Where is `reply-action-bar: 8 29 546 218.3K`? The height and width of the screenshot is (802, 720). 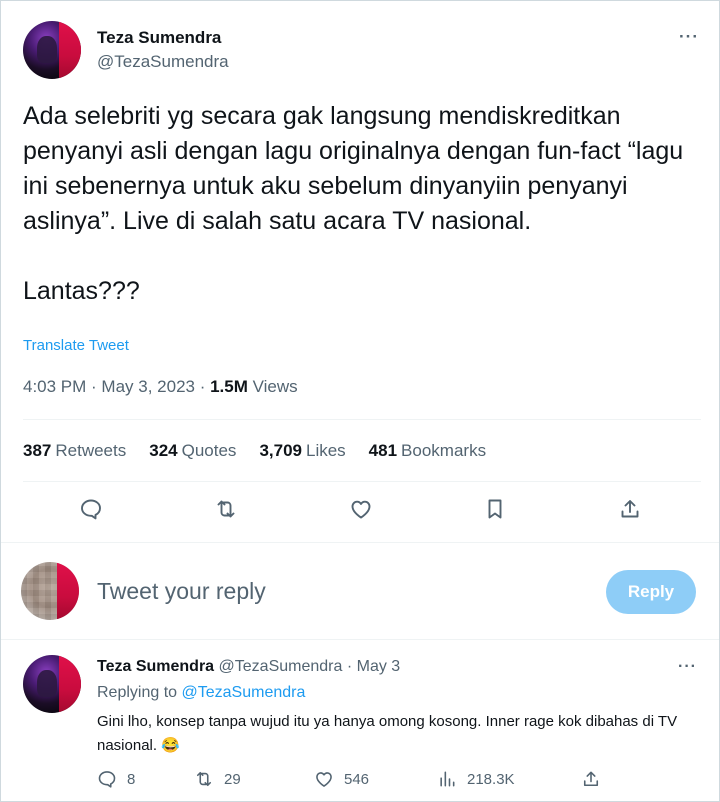
reply-action-bar: 8 29 546 218.3K is located at coordinates (360, 781).